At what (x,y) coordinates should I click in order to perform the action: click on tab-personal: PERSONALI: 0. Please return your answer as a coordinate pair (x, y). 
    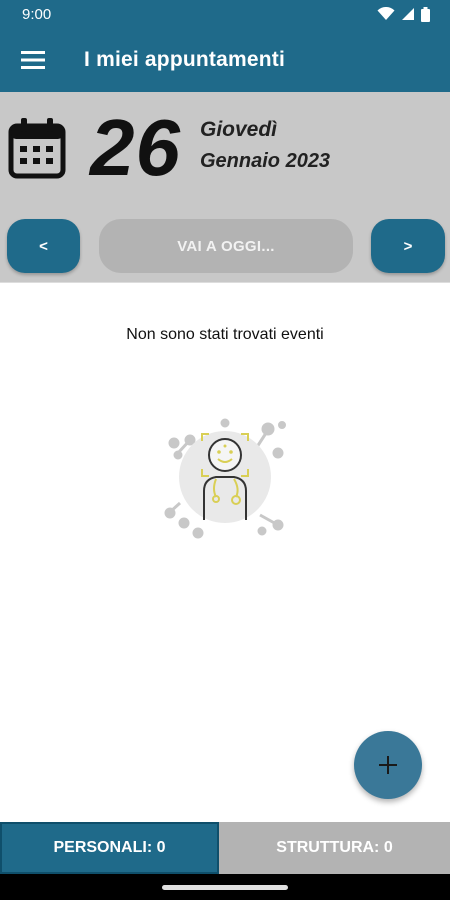
    Looking at the image, I should click on (109, 848).